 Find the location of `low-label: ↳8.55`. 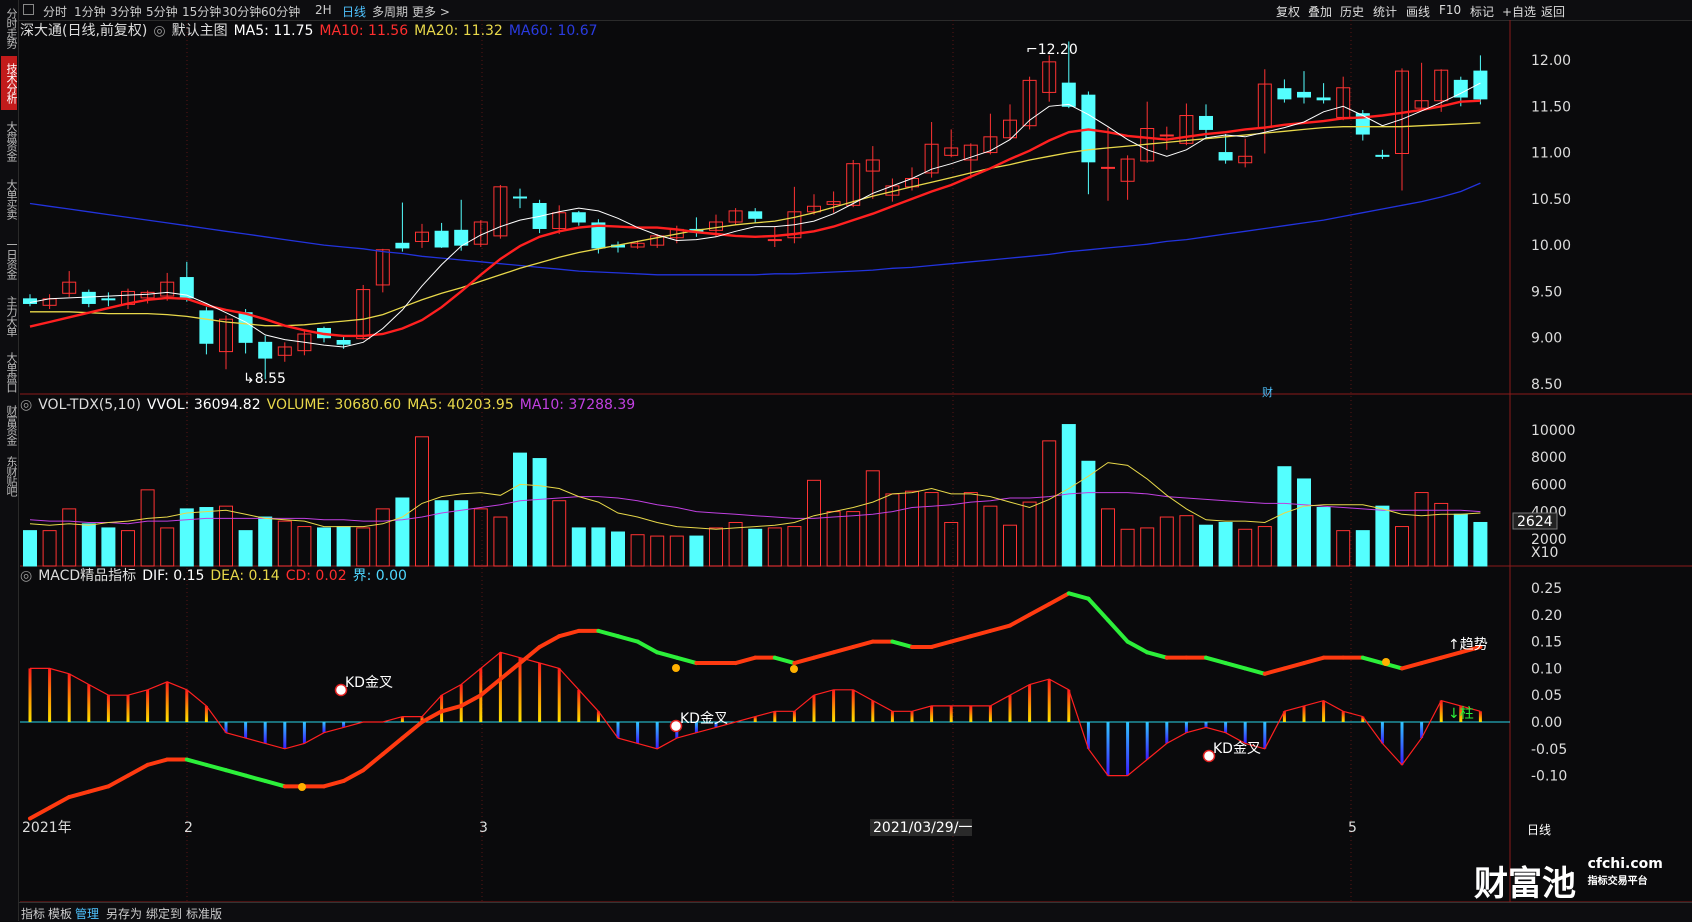

low-label: ↳8.55 is located at coordinates (264, 379).